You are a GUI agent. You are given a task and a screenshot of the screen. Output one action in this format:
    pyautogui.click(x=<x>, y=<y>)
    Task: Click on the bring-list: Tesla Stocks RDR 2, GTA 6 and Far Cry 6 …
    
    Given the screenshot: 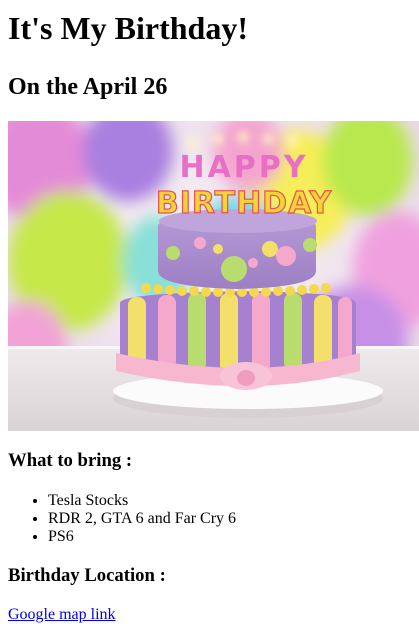 What is the action you would take?
    pyautogui.click(x=209, y=519)
    